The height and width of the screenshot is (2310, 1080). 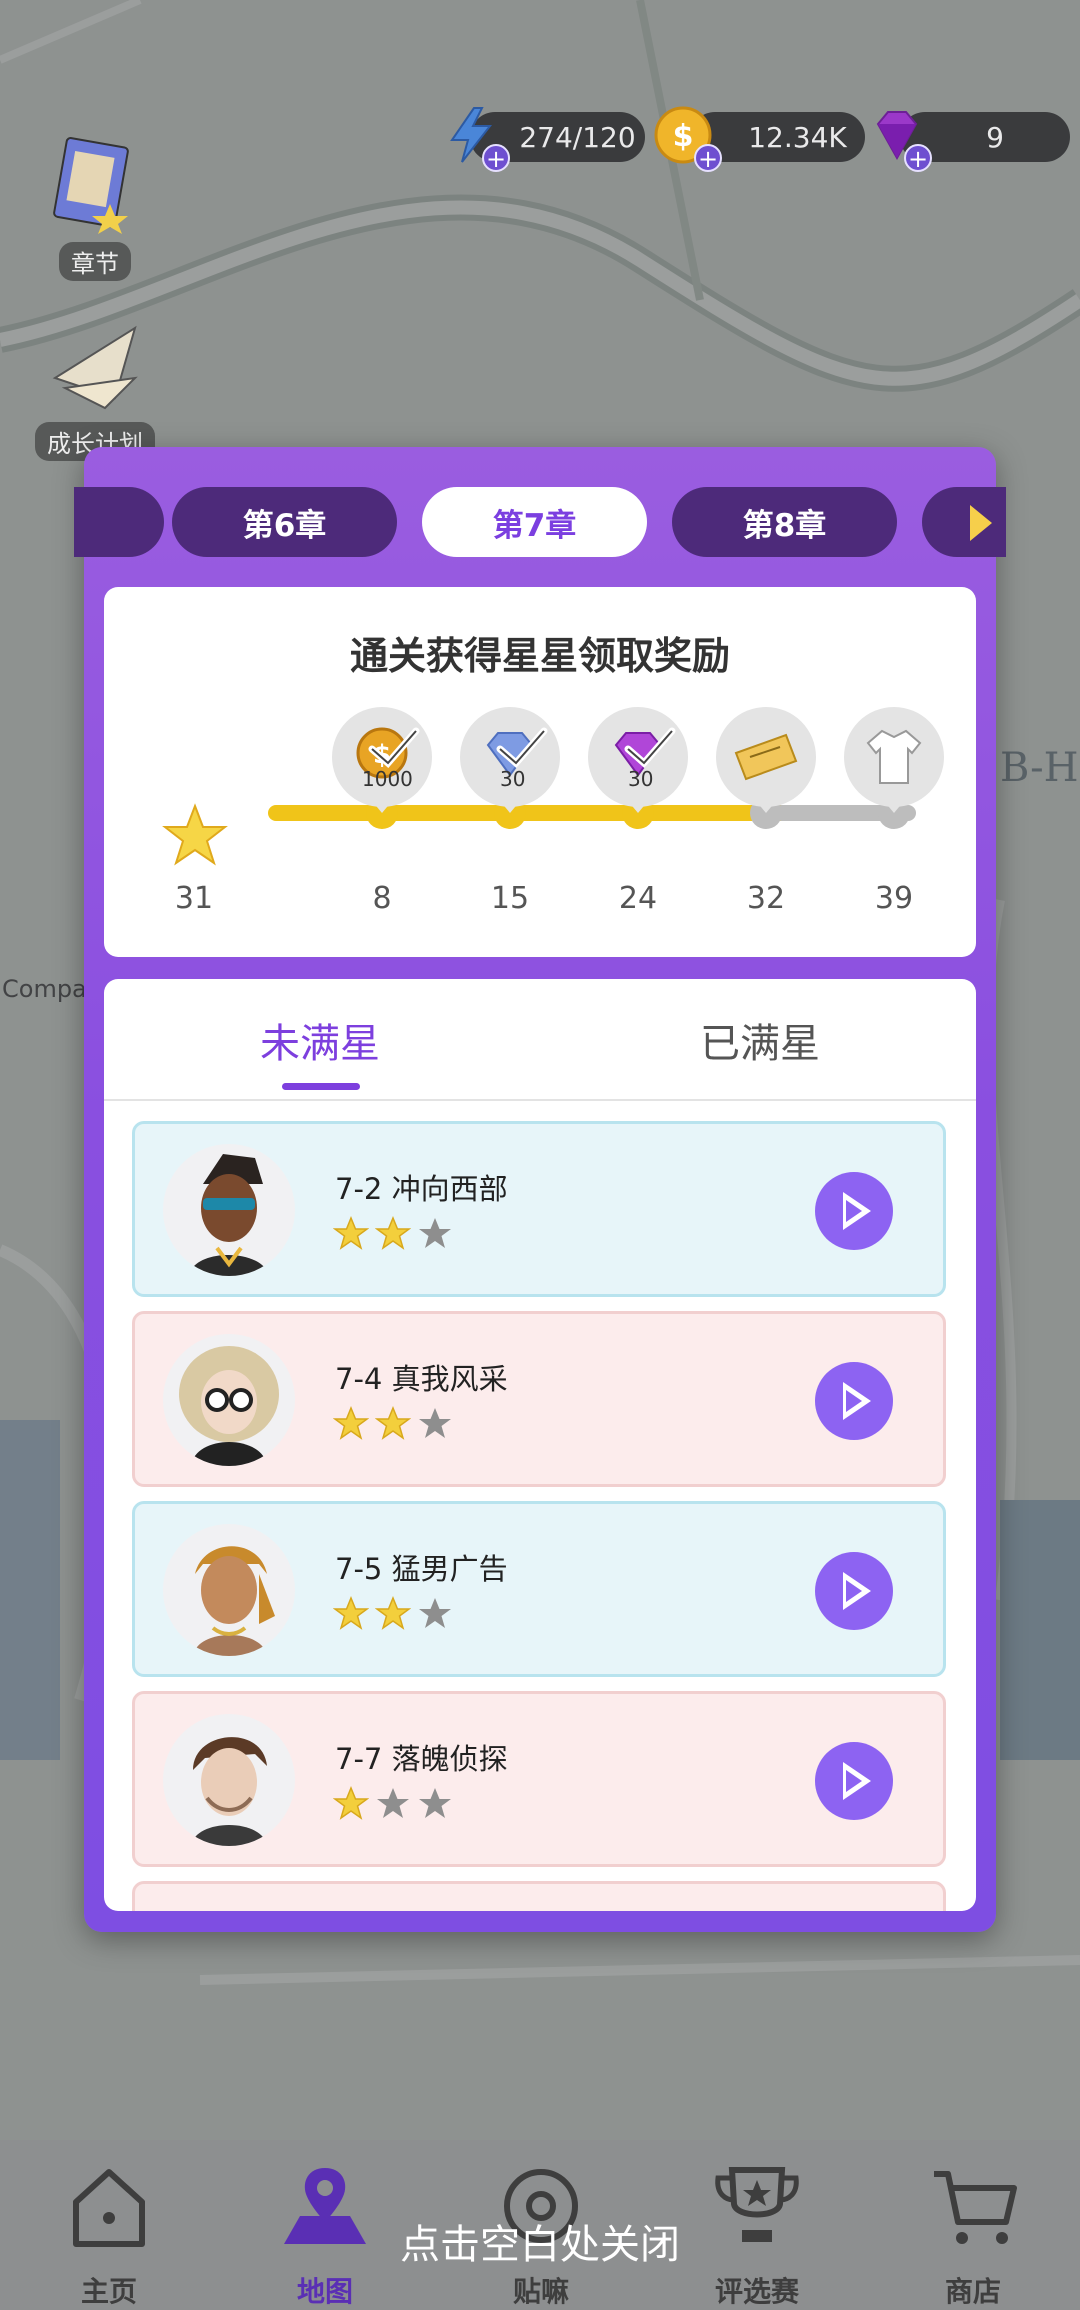 What do you see at coordinates (421, 1189) in the screenshot?
I see `level-name: 7-2 冲向西部` at bounding box center [421, 1189].